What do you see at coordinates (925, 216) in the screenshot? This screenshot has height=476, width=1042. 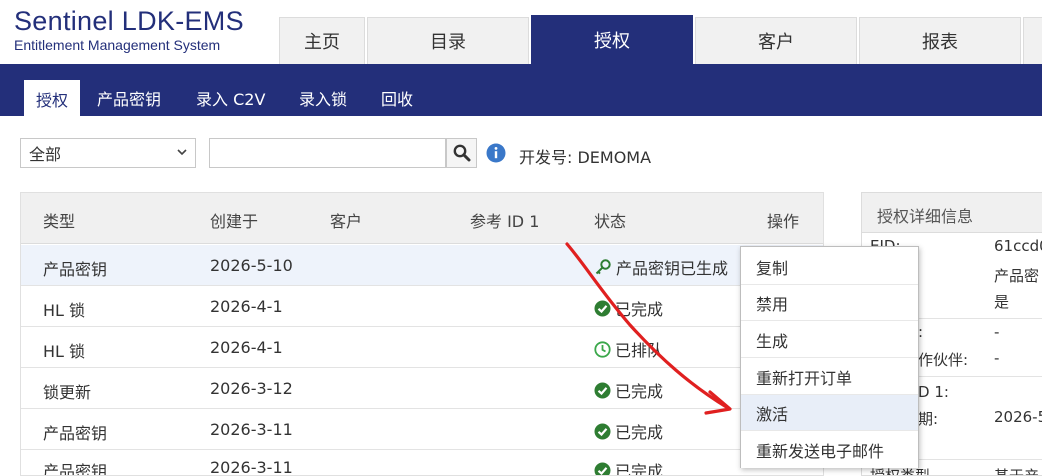 I see `details-title: 授权详细信息` at bounding box center [925, 216].